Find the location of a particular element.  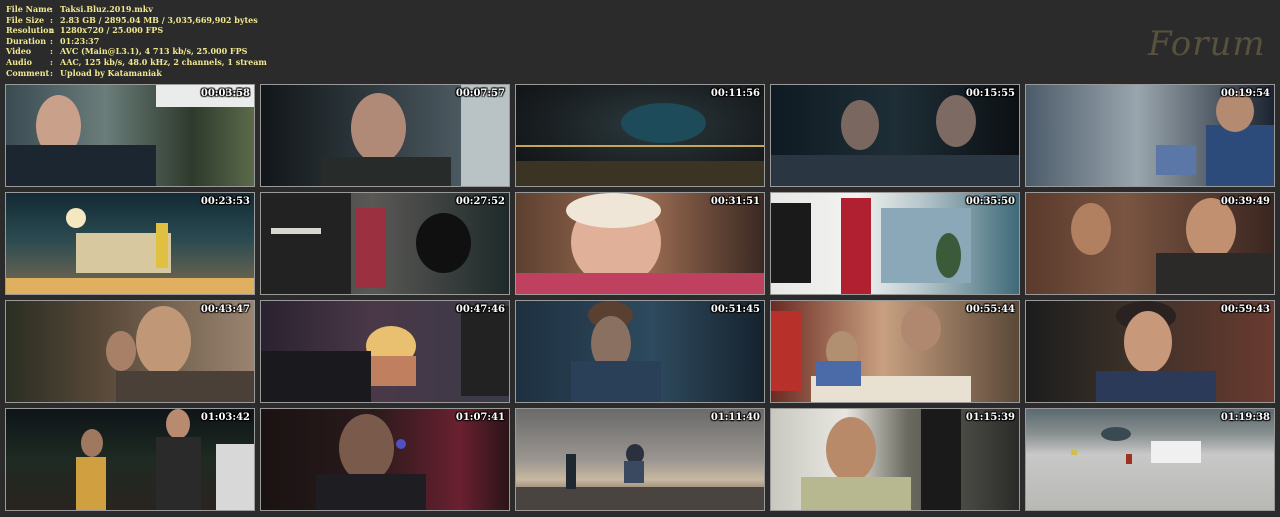

timestamp-label: 00:23:53 is located at coordinates (225, 201).